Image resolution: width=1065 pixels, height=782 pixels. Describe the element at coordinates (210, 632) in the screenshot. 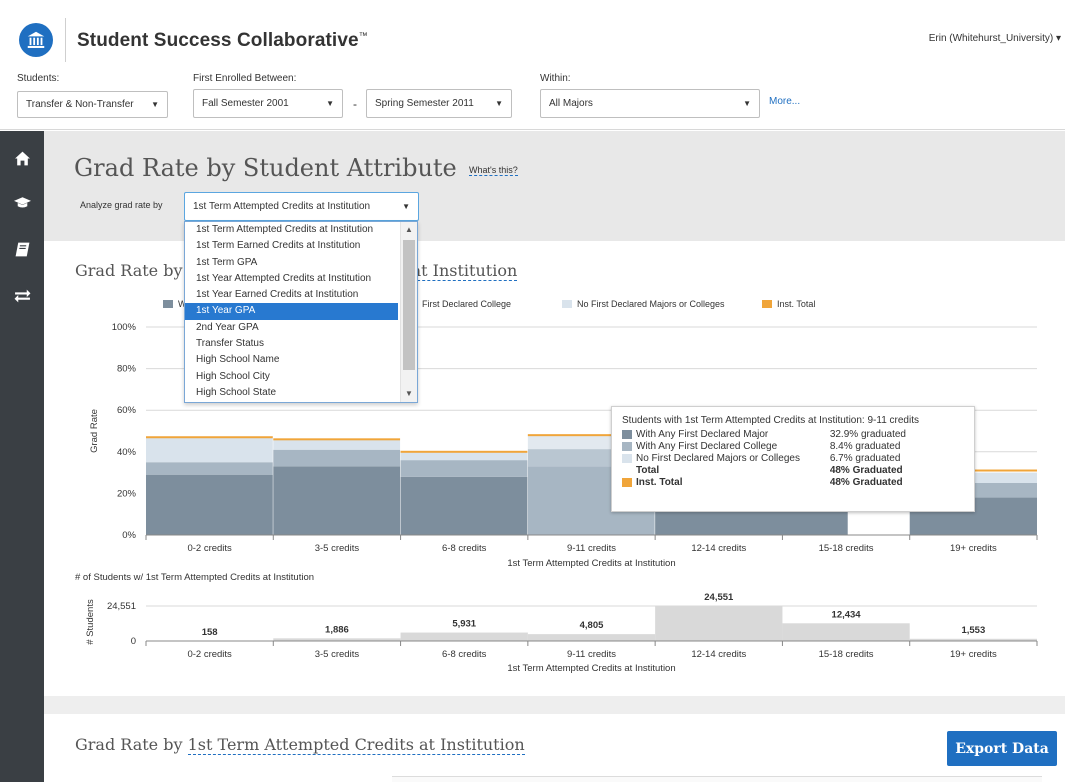

I see `count-label: 158` at that location.